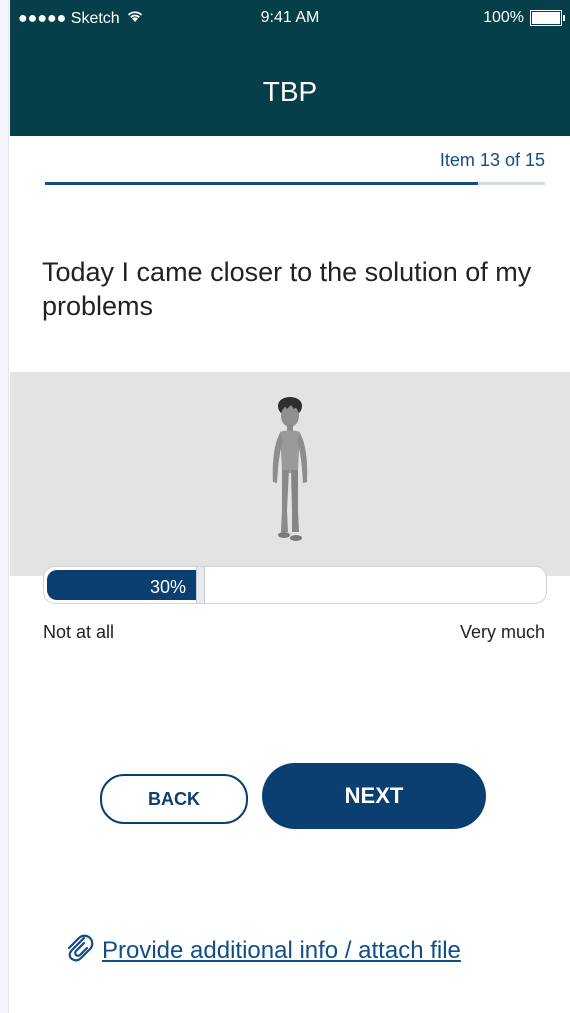 The height and width of the screenshot is (1013, 570). What do you see at coordinates (167, 587) in the screenshot?
I see `slider-value-label: 30%` at bounding box center [167, 587].